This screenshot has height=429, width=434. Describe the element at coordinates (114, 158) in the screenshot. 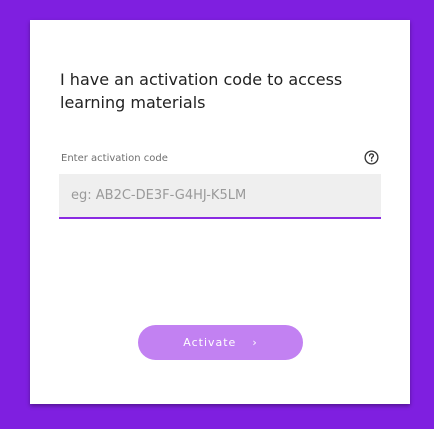

I see `activation-code-label: Enter activation code` at that location.